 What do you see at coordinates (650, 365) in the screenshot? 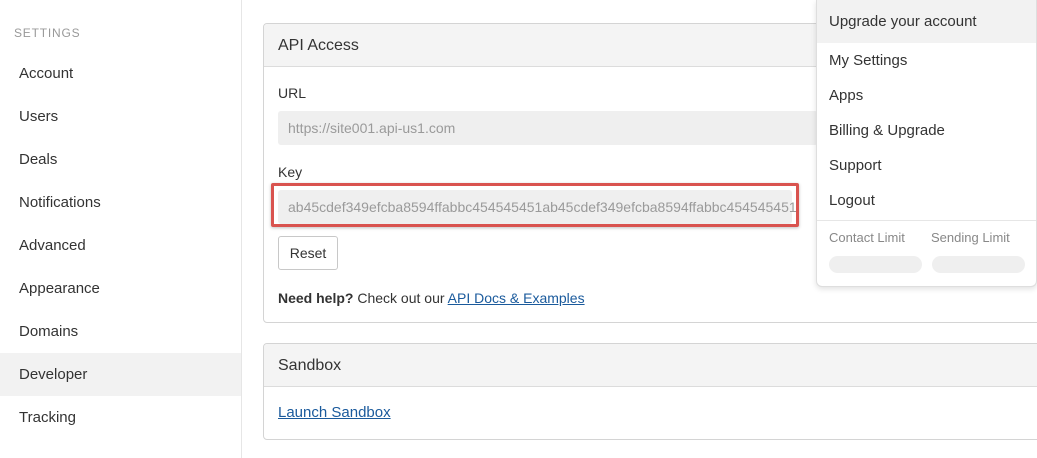
I see `sandbox-title: Sandbox` at bounding box center [650, 365].